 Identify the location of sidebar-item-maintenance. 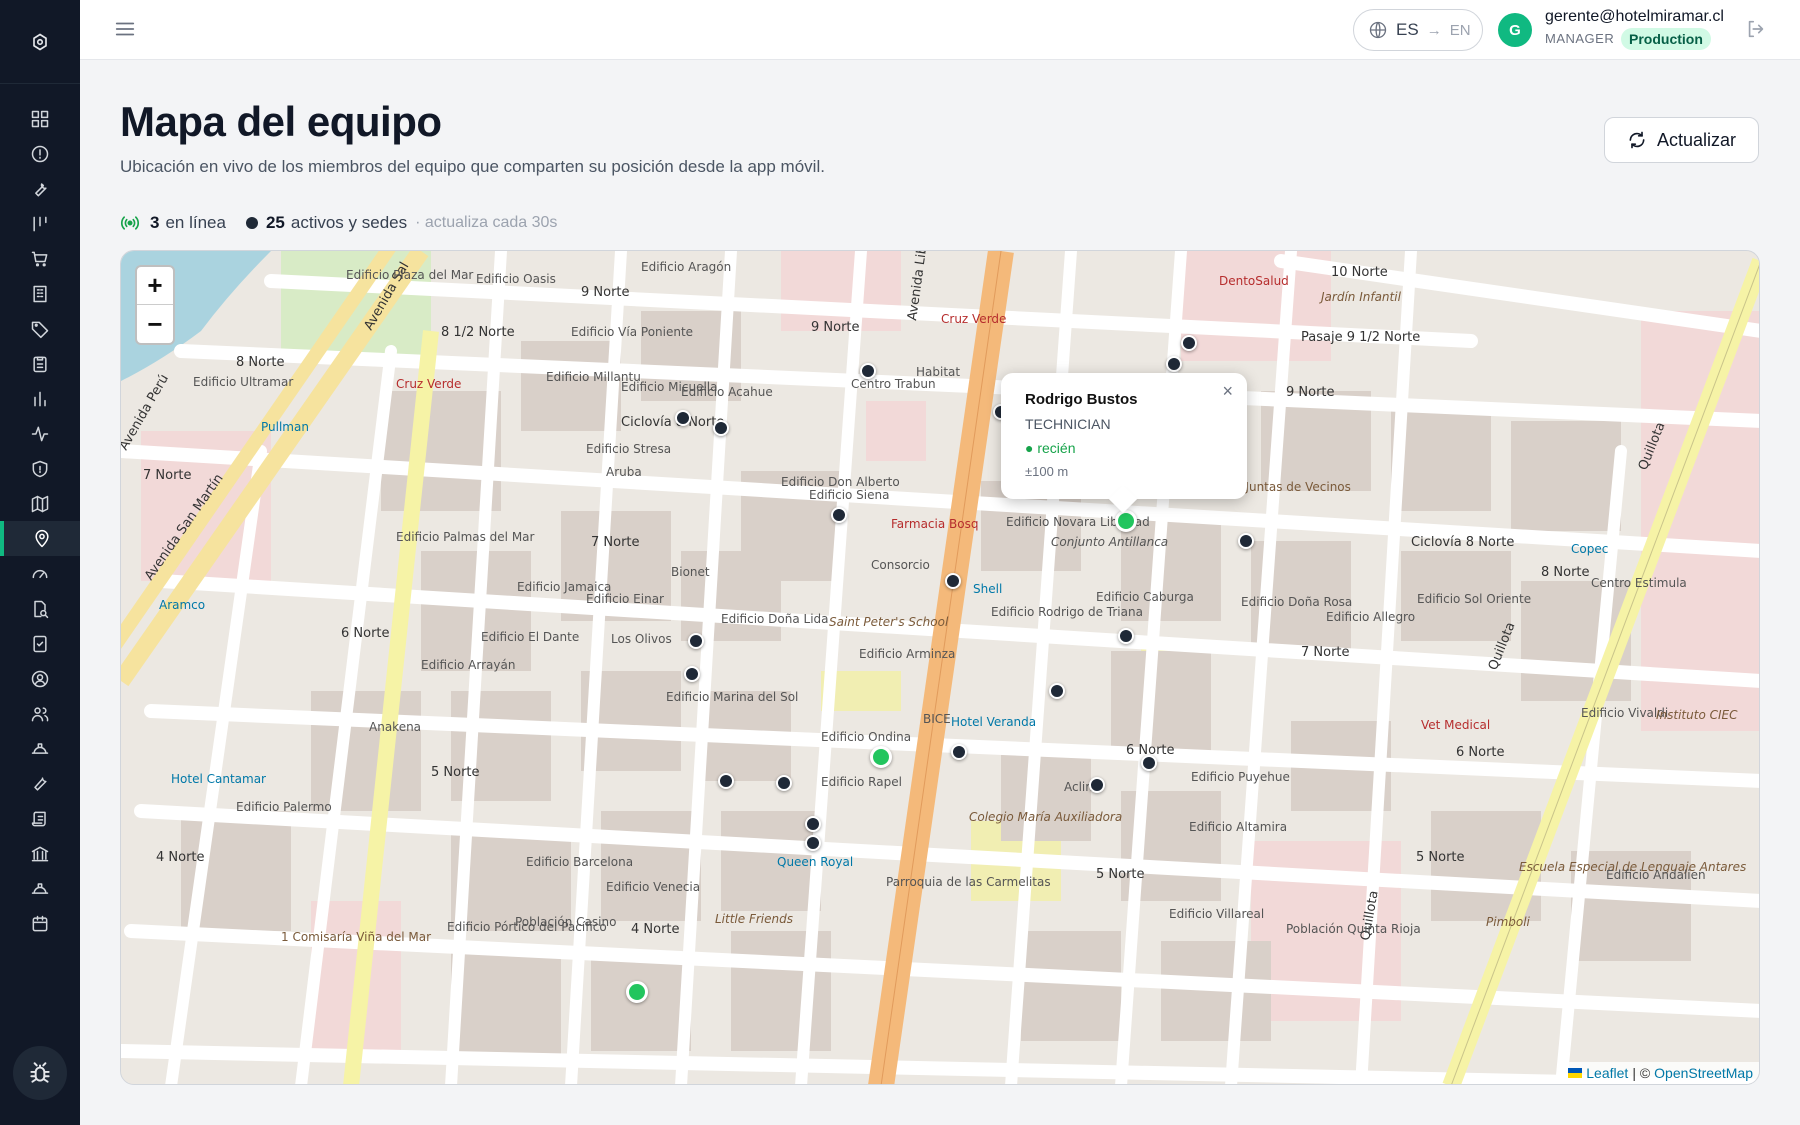
(40, 188).